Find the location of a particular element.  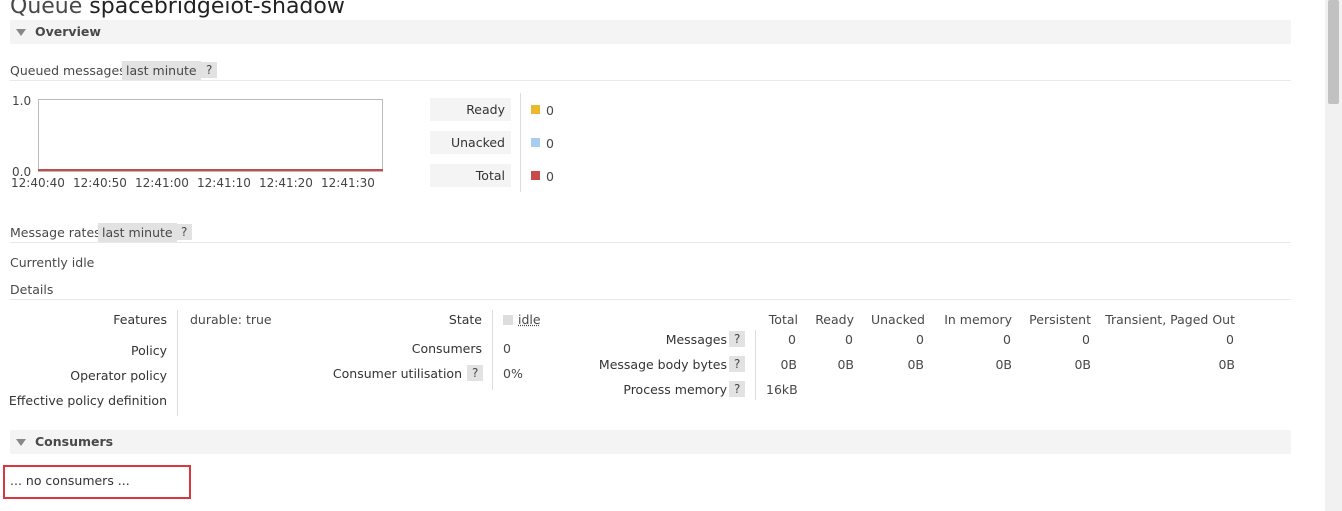

stats-col-total: Total is located at coordinates (783, 319).